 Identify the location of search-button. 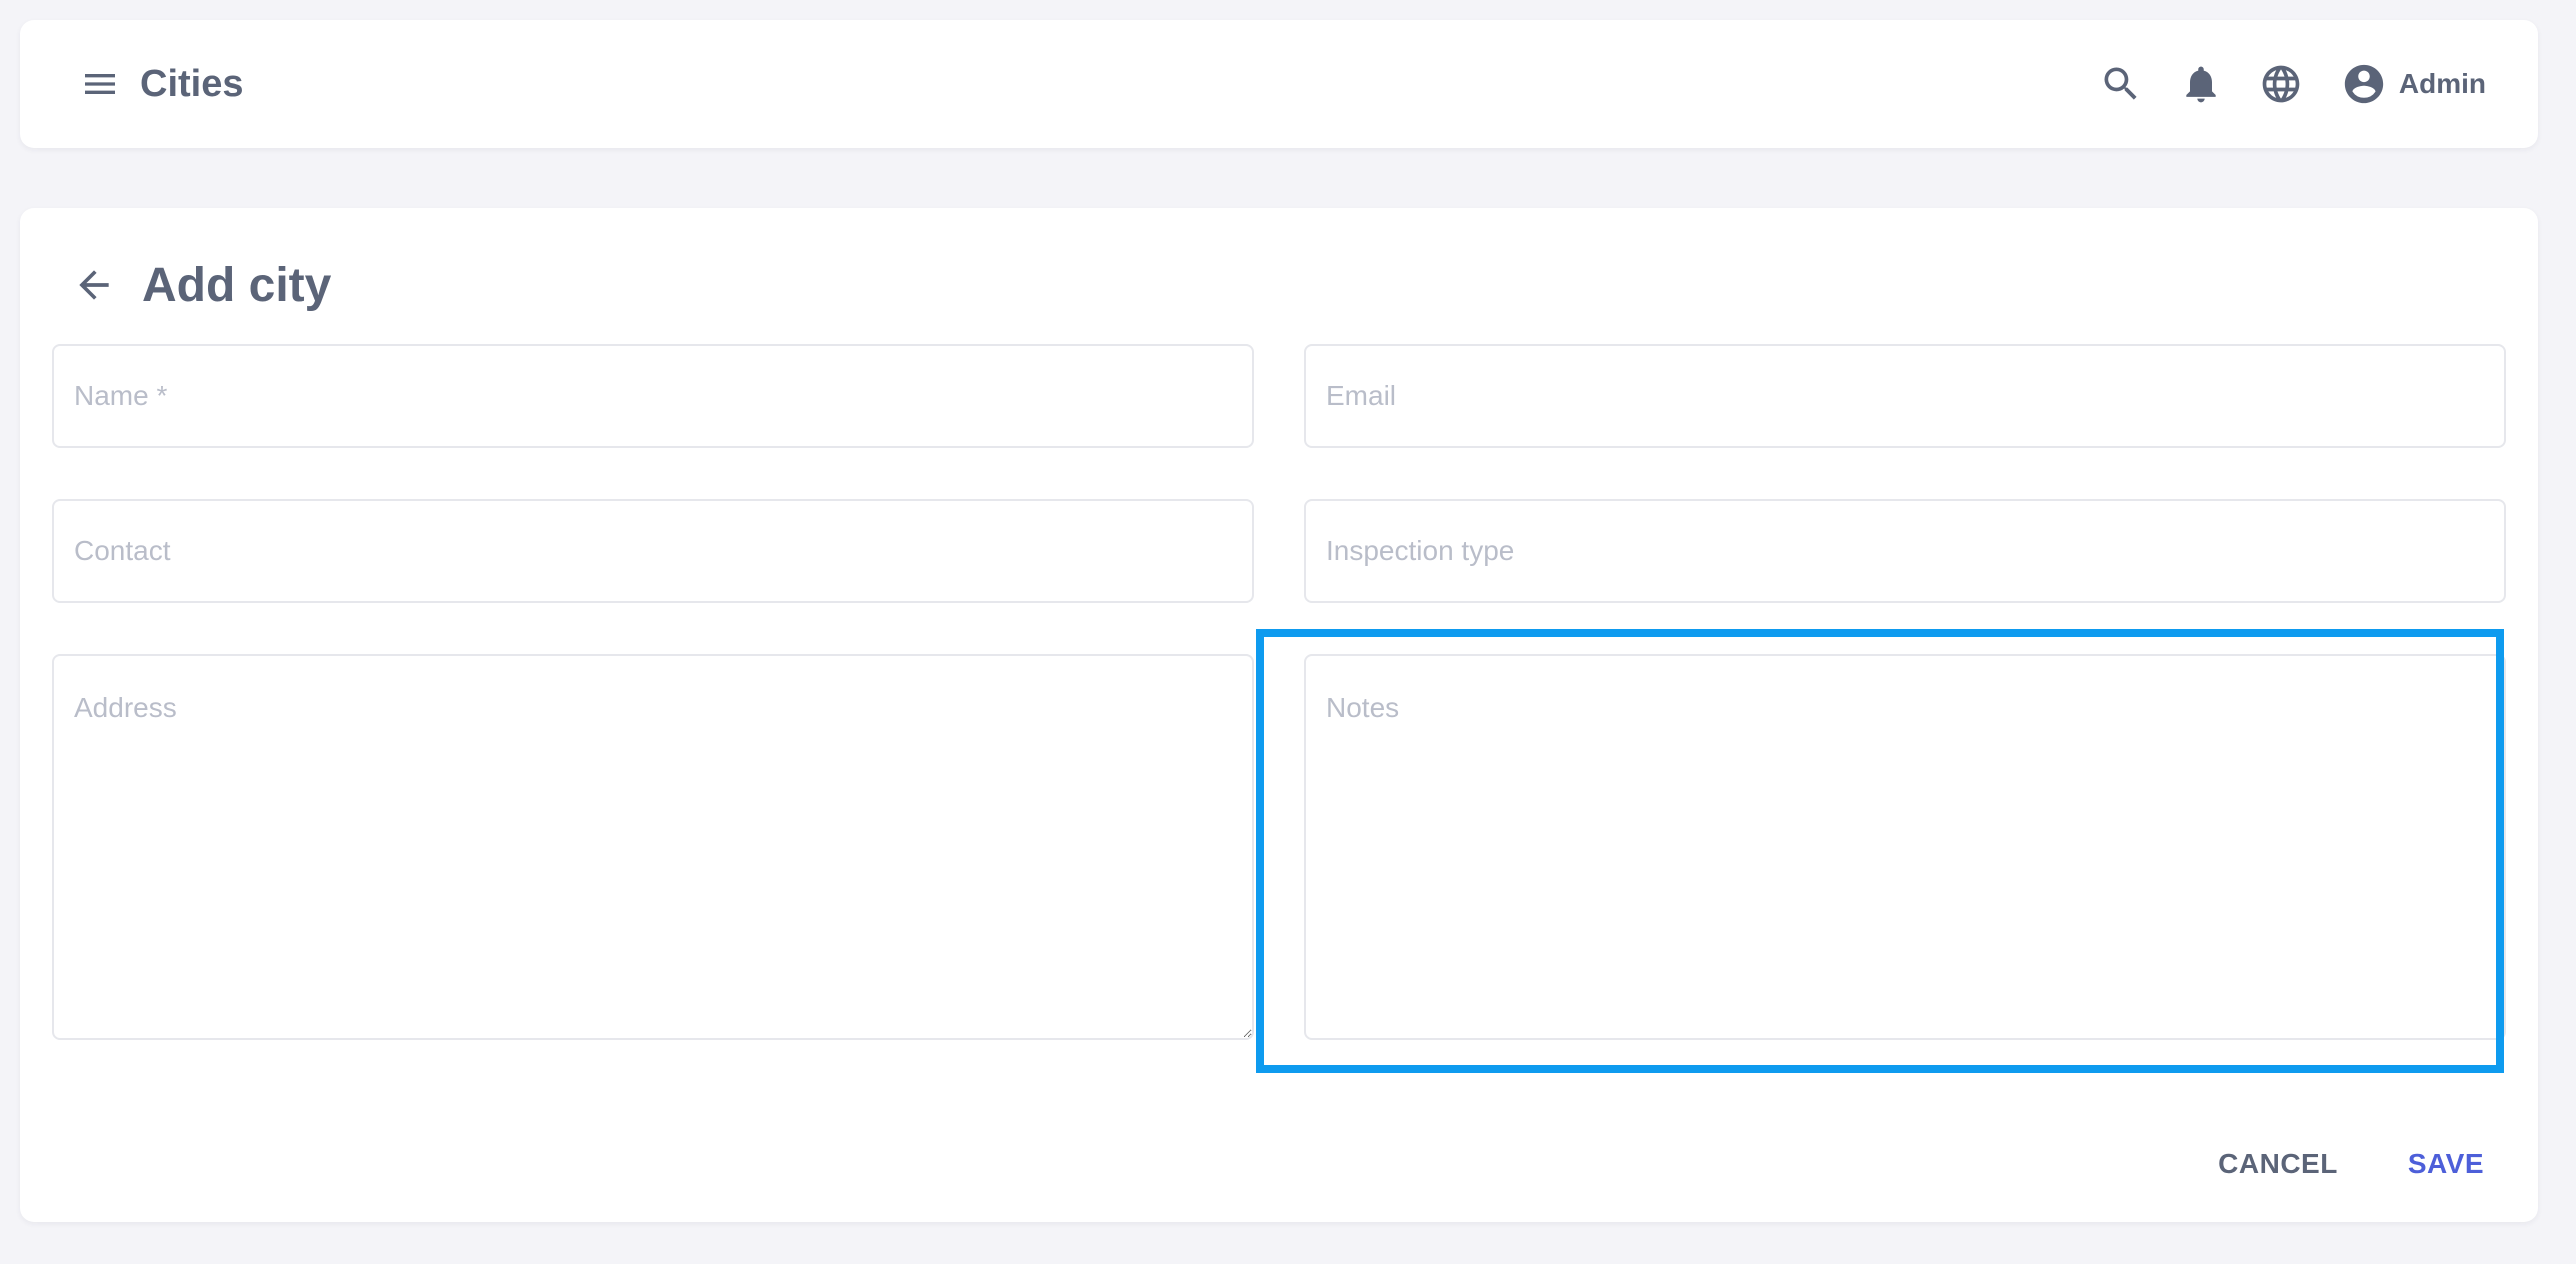
(2121, 84).